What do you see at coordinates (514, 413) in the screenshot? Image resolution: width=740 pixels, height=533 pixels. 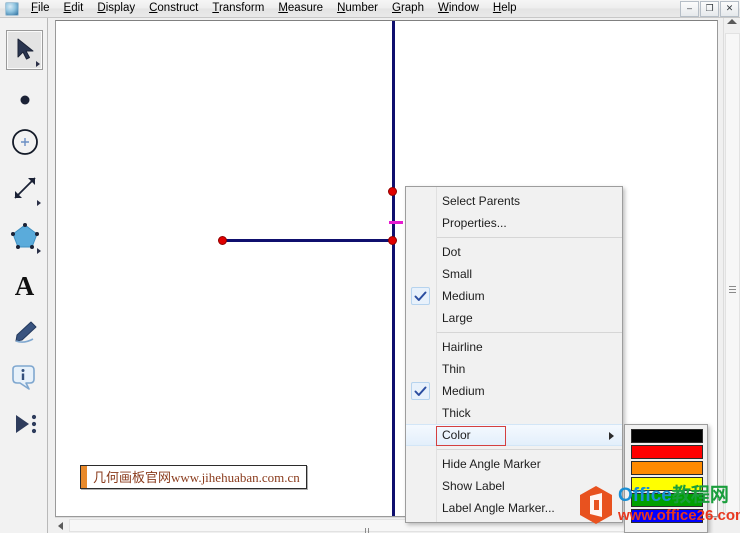 I see `menu-item-thick: Thick` at bounding box center [514, 413].